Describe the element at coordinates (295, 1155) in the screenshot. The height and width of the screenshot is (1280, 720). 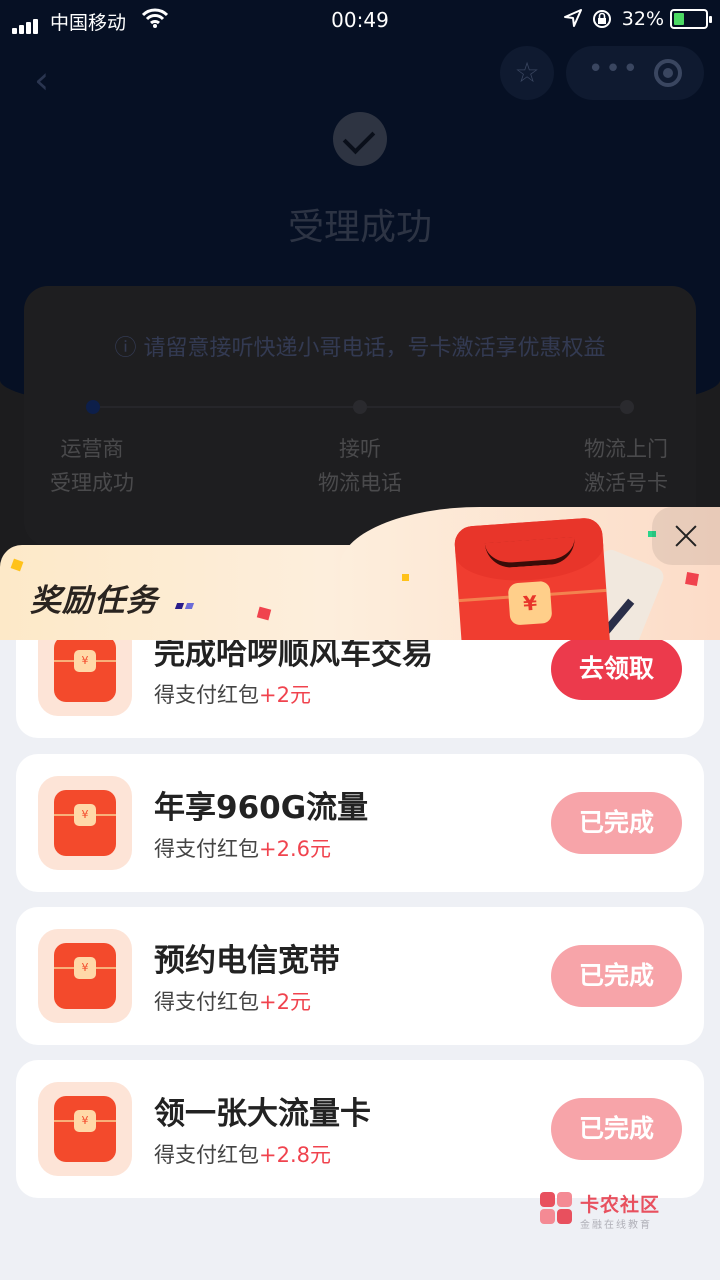
I see `reward-amount: +2.8元` at that location.